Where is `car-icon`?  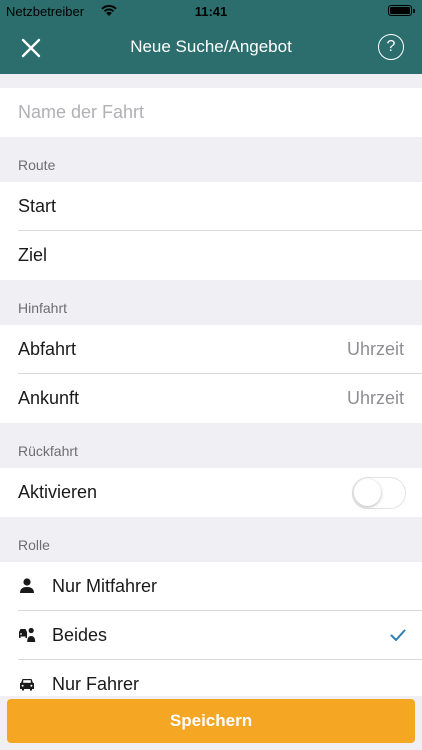 car-icon is located at coordinates (27, 685).